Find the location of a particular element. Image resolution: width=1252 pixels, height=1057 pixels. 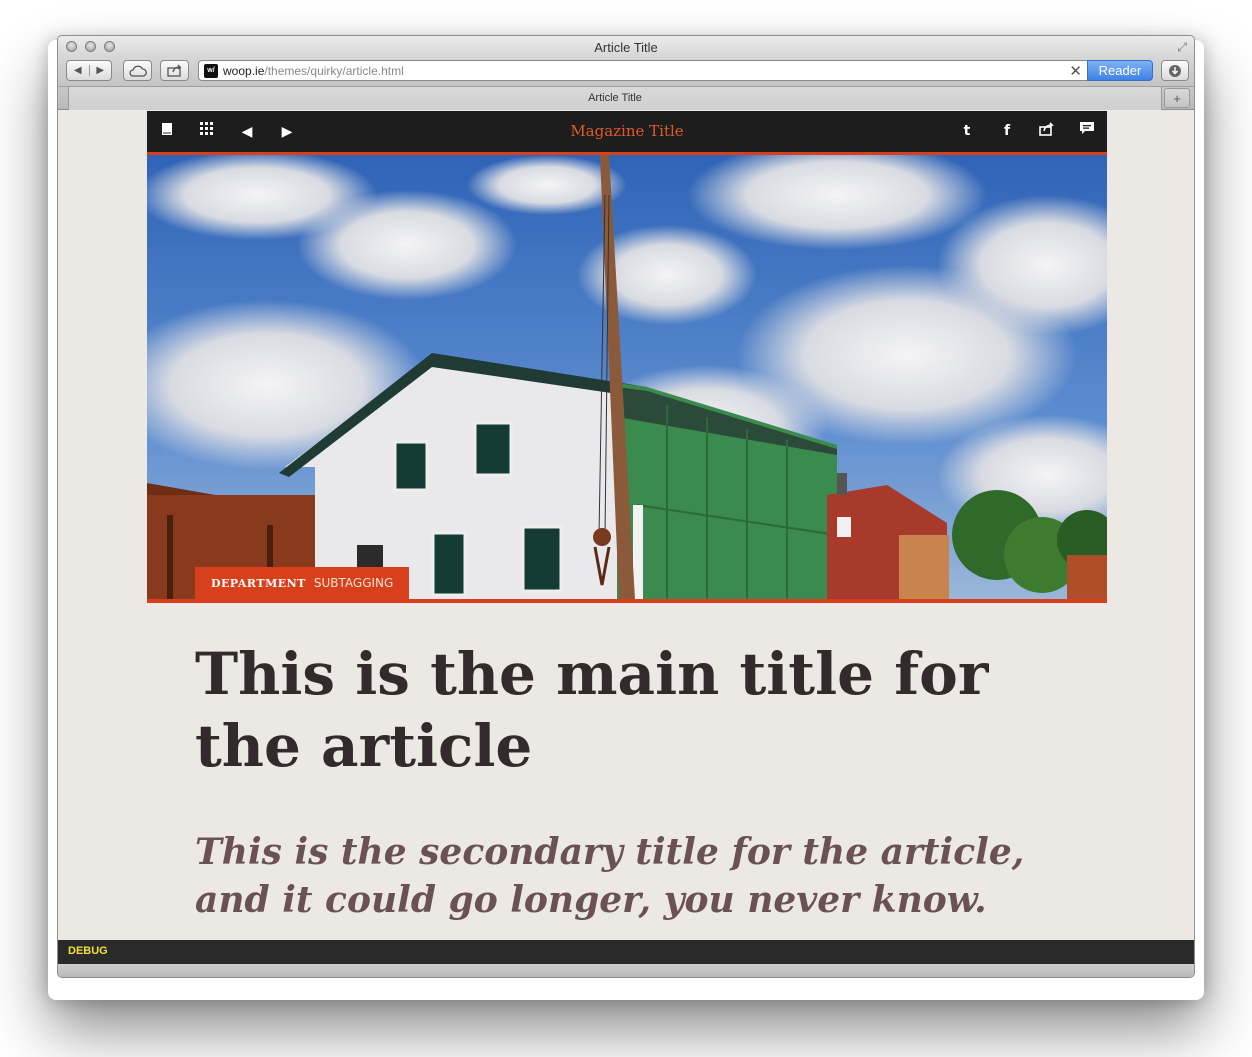

back-forward-buttons: ◀ ▶ is located at coordinates (89, 70).